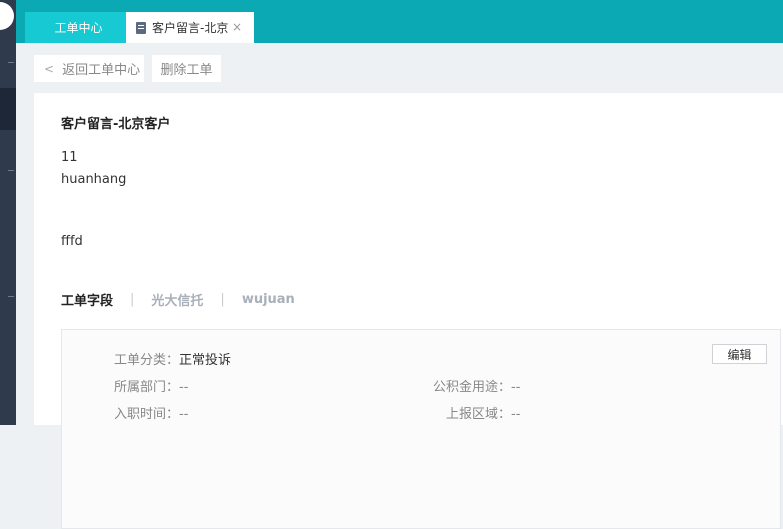 The width and height of the screenshot is (783, 529). I want to click on back-to-ticket-center-button: < 返回工单中心, so click(89, 68).